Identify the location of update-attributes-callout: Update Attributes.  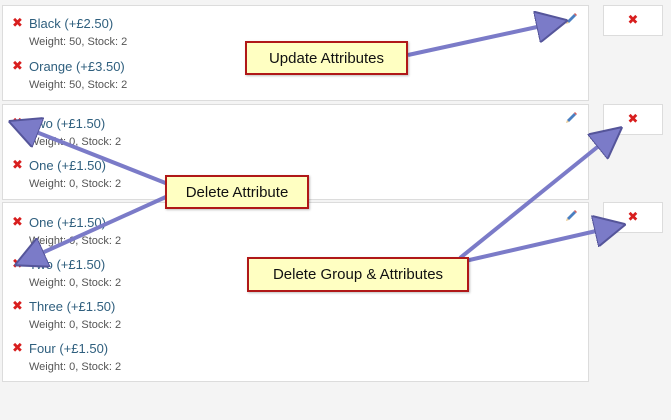
(326, 58).